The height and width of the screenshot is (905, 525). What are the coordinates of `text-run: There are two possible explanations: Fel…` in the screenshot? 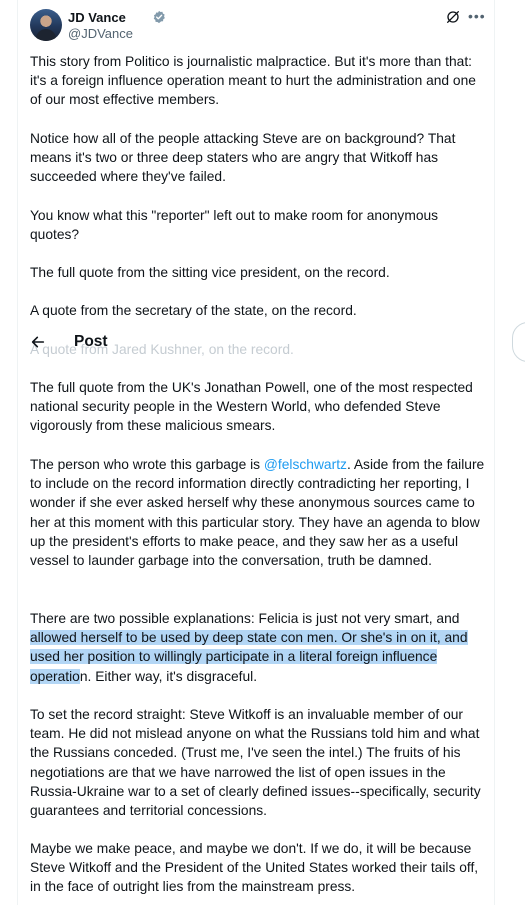 It's located at (245, 618).